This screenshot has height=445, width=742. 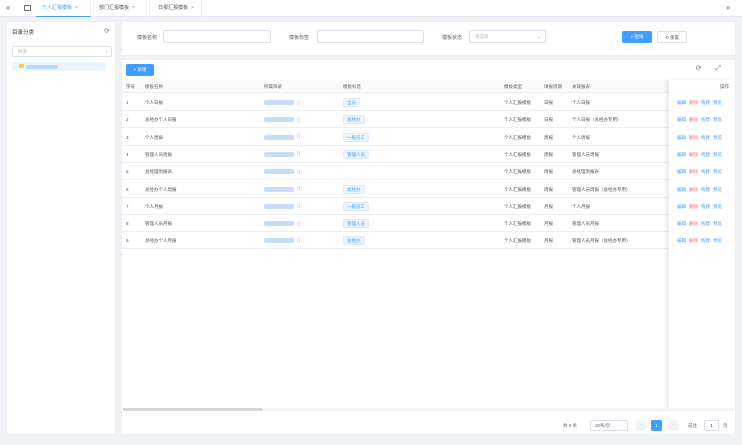 What do you see at coordinates (728, 8) in the screenshot?
I see `tabs-scroll-right-icon: »` at bounding box center [728, 8].